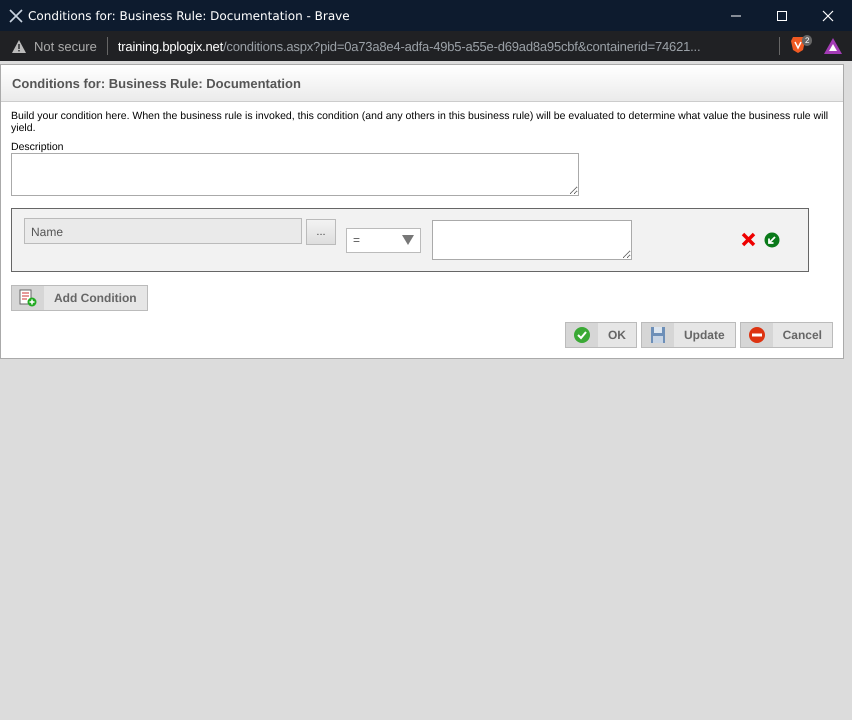  Describe the element at coordinates (786, 335) in the screenshot. I see `cancel-button: Cancel` at that location.